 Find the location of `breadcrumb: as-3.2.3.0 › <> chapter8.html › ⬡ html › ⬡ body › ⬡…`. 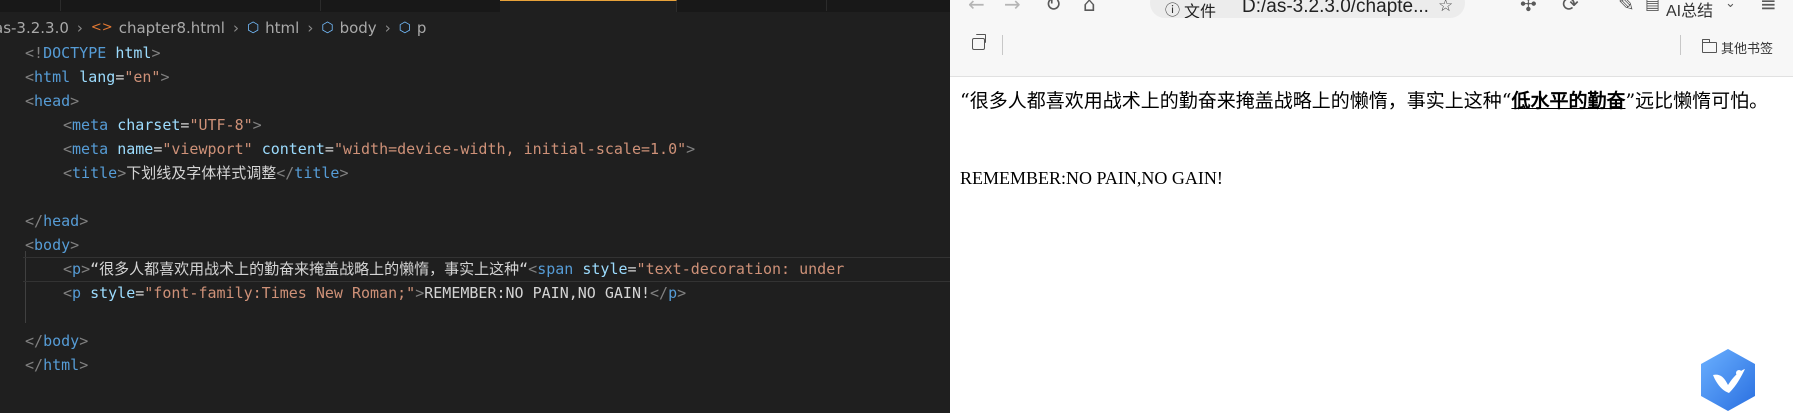

breadcrumb: as-3.2.3.0 › <> chapter8.html › ⬡ html › ⬡ body › ⬡… is located at coordinates (213, 28).